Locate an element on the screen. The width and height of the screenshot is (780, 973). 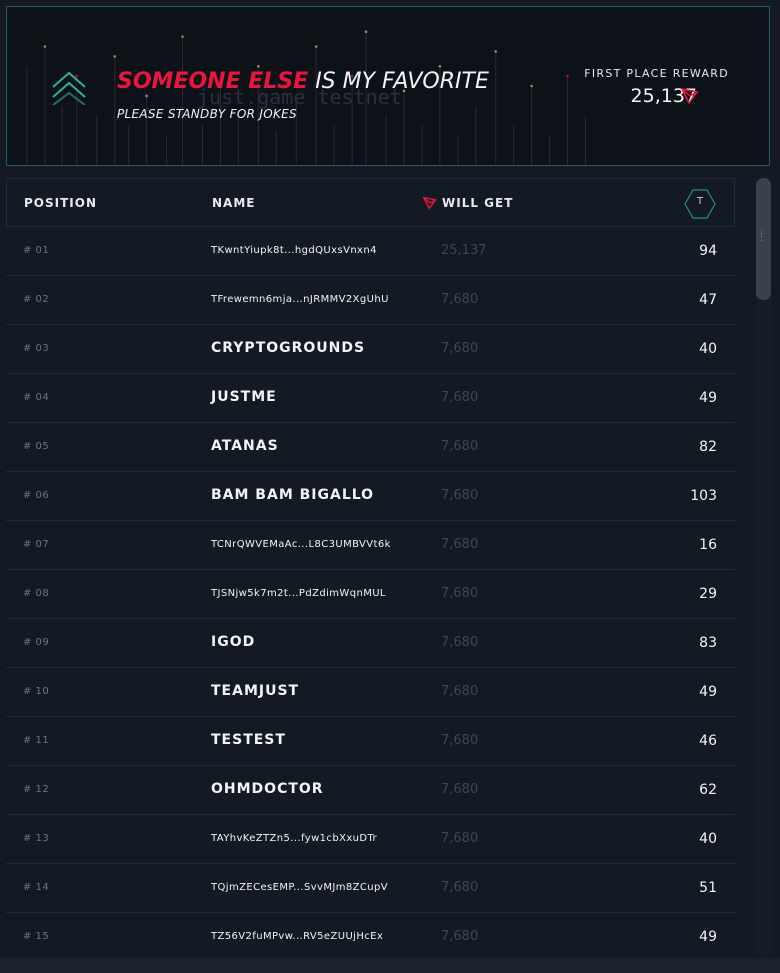
token-toggle-button: T is located at coordinates (700, 204).